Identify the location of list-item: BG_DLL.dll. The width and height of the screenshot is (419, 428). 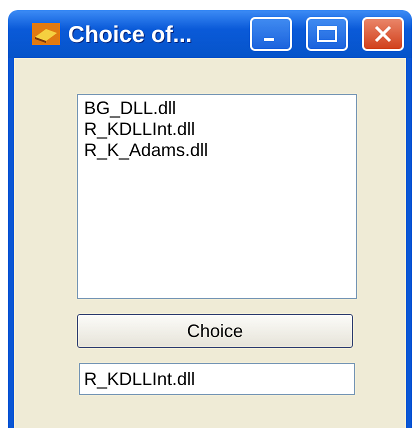
(217, 108).